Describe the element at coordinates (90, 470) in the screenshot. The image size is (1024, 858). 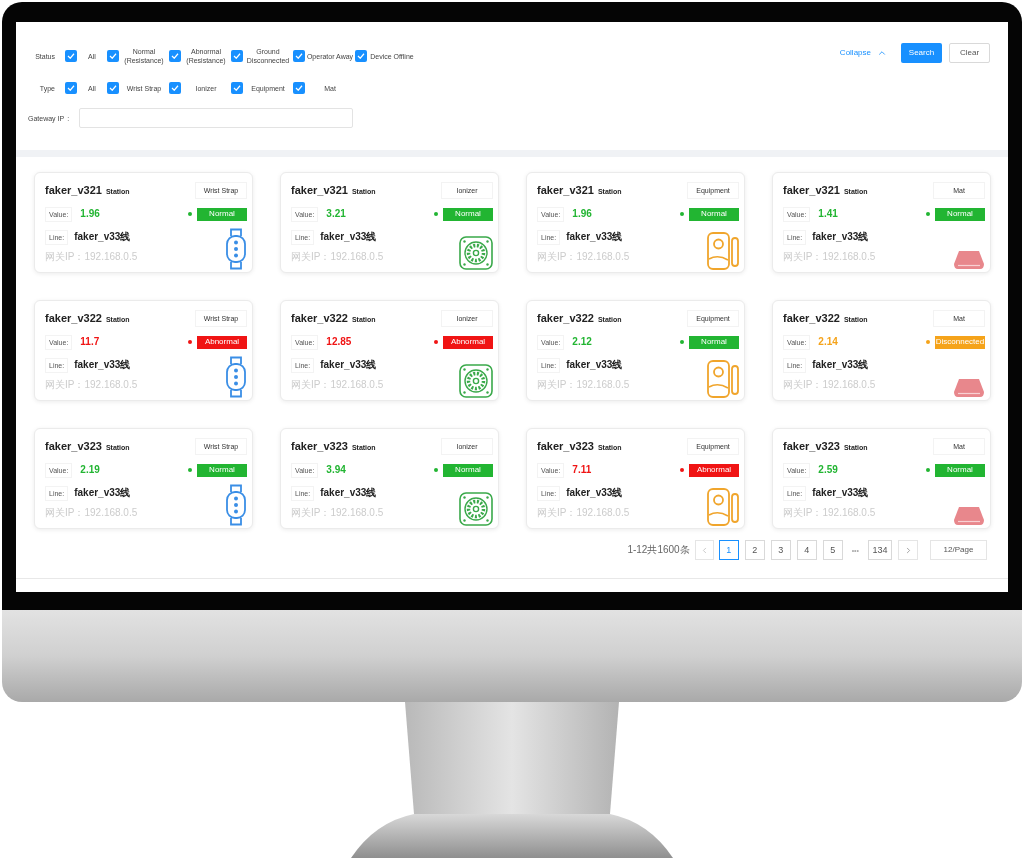
I see `value-reading: 2.19` at that location.